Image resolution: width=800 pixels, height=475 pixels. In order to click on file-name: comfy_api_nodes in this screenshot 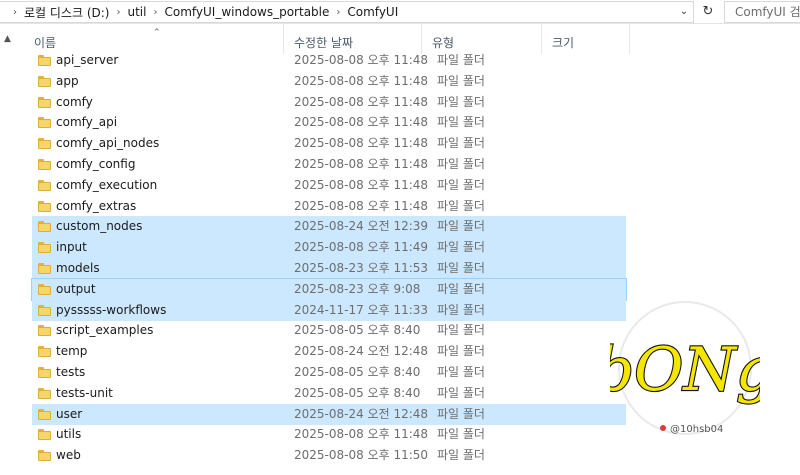, I will do `click(108, 143)`.